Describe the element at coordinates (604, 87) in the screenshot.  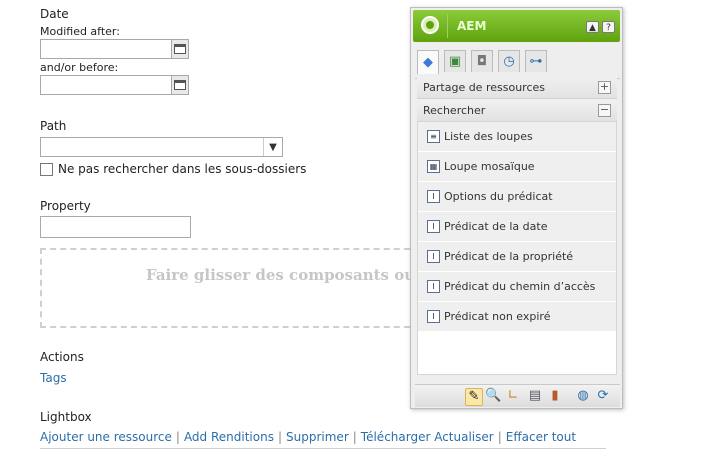
I see `expand-icon: +` at that location.